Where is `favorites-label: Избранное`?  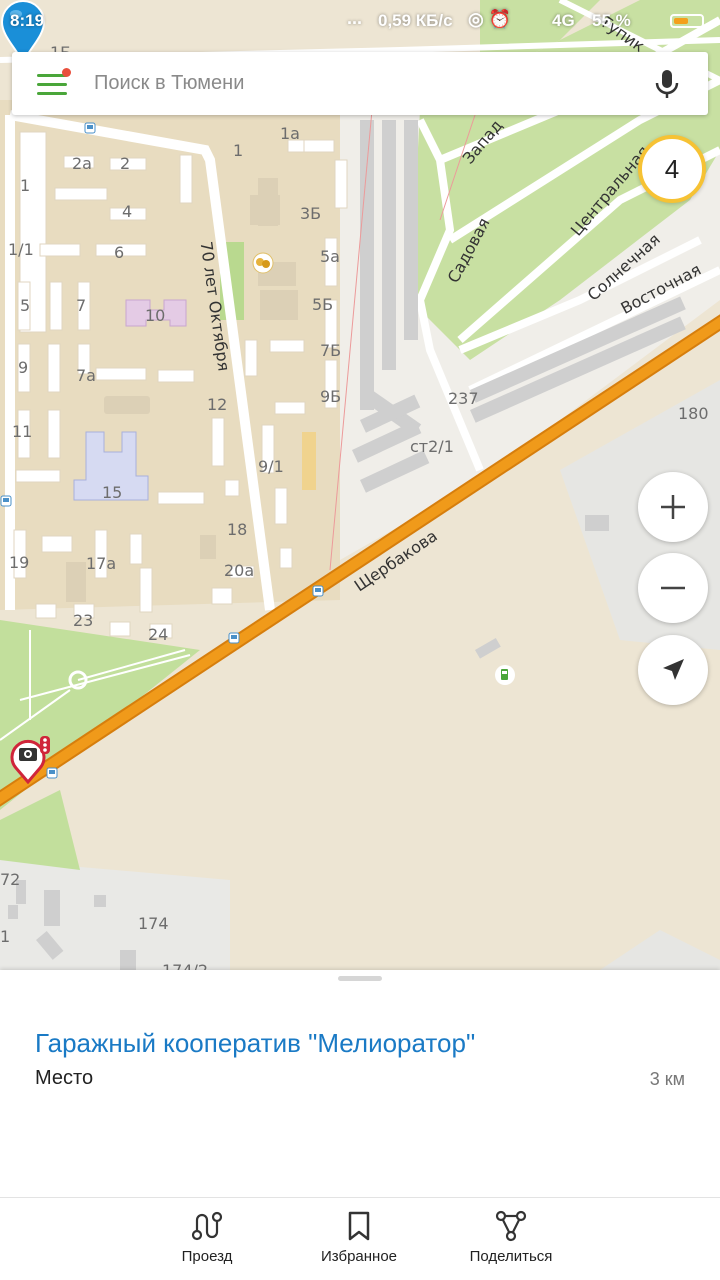
favorites-label: Избранное is located at coordinates (359, 1256).